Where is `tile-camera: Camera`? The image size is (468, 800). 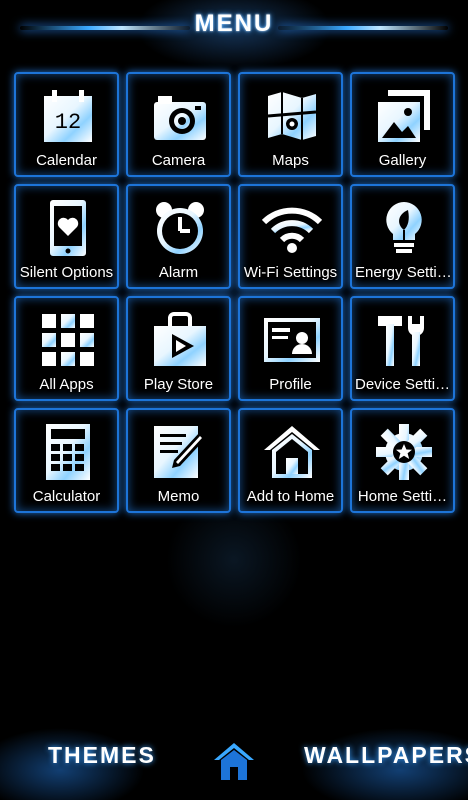
tile-camera: Camera is located at coordinates (178, 124).